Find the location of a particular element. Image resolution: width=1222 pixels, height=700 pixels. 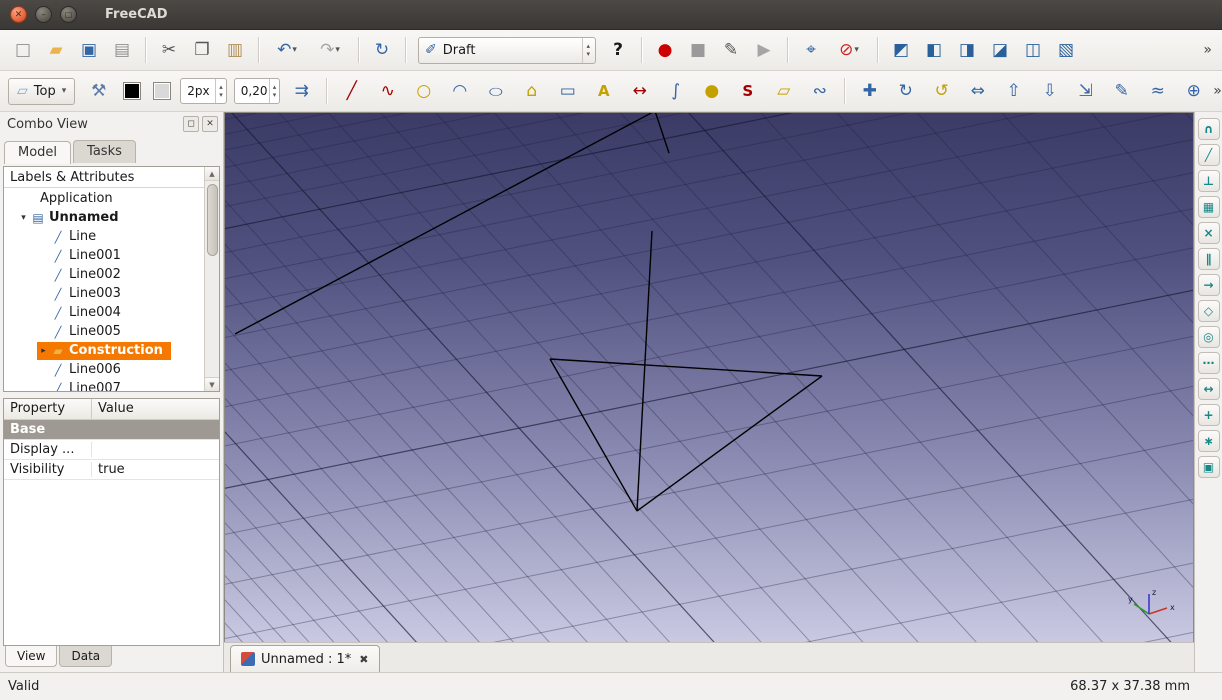

snap-center: ◎ is located at coordinates (1208, 337).